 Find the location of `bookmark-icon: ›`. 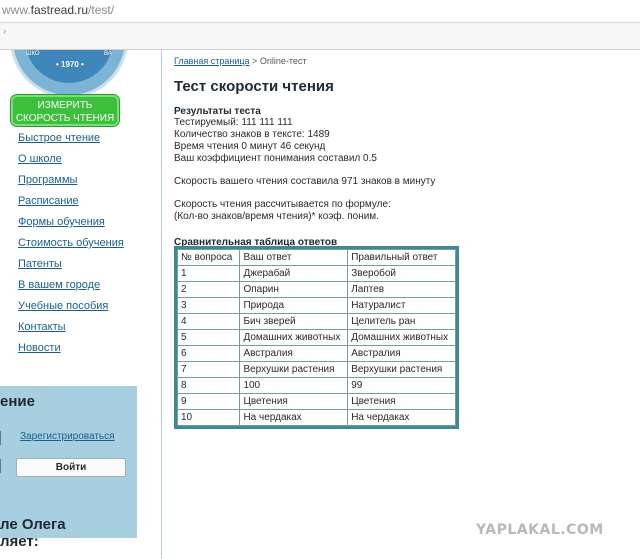

bookmark-icon: › is located at coordinates (5, 31).